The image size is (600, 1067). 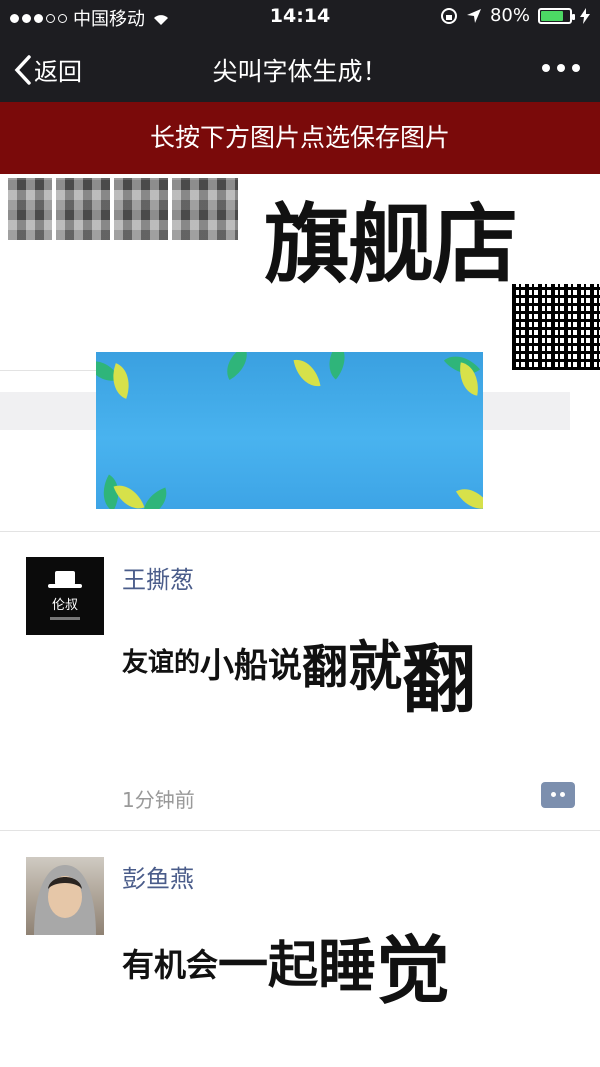 I want to click on username: 彭鱼燕, so click(x=158, y=876).